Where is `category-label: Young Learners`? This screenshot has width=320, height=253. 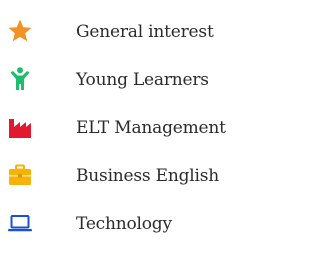
category-label: Young Learners is located at coordinates (142, 80).